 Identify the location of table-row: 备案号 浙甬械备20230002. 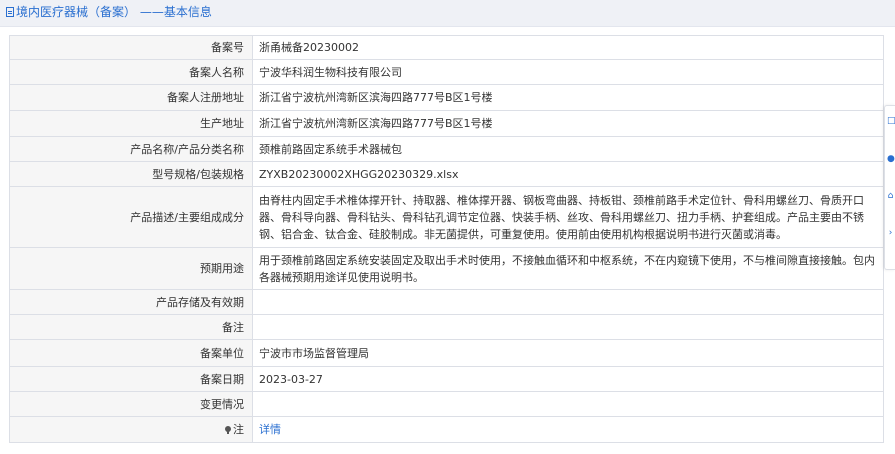
(446, 47).